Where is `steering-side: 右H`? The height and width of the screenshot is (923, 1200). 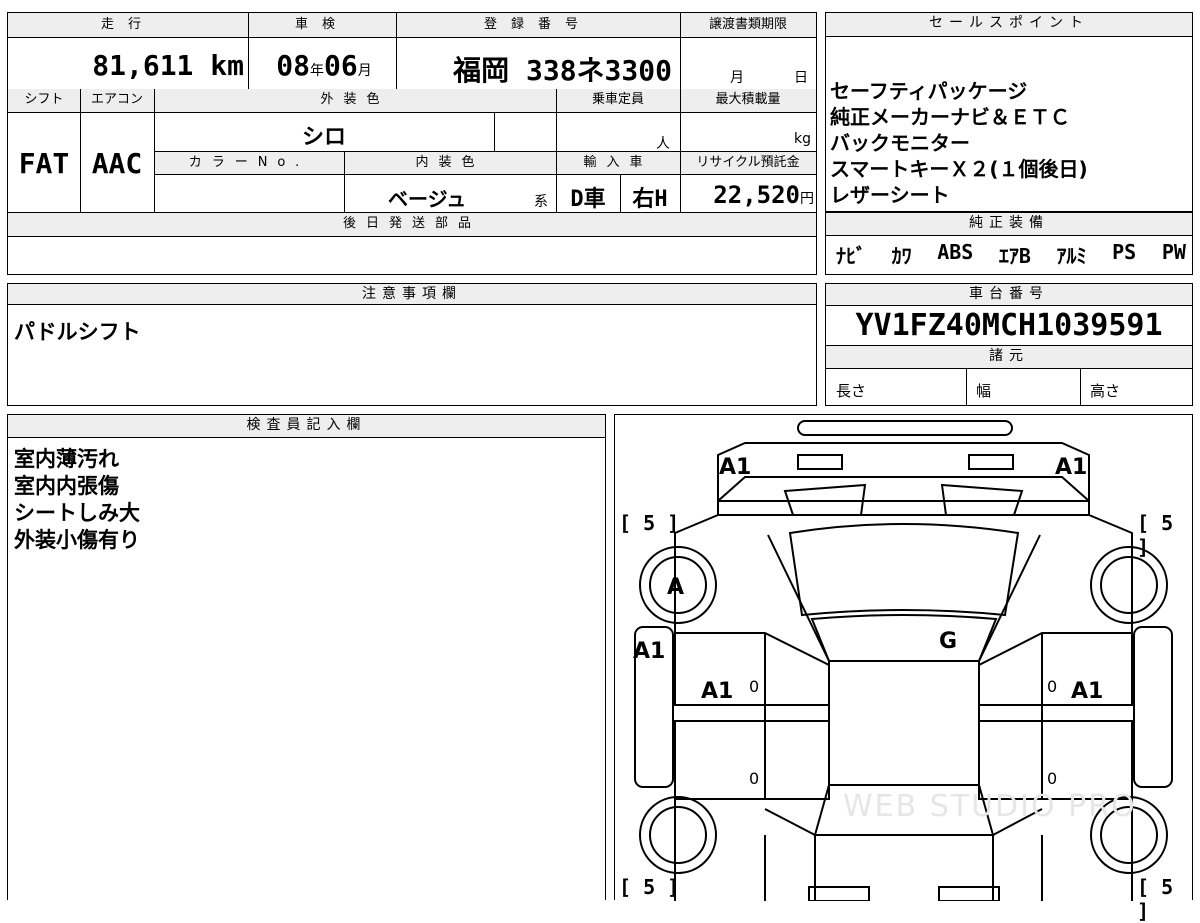
steering-side: 右H is located at coordinates (650, 199).